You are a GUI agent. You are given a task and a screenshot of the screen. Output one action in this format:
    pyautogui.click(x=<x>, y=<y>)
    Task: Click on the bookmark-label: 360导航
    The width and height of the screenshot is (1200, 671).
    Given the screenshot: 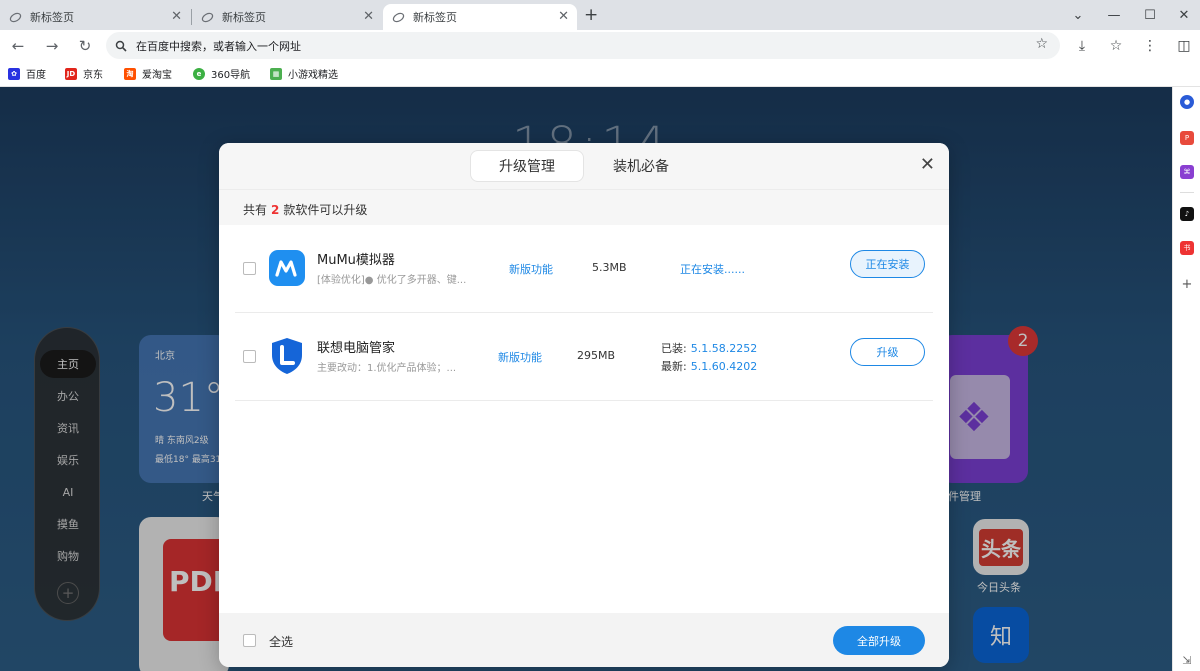 What is the action you would take?
    pyautogui.click(x=231, y=75)
    